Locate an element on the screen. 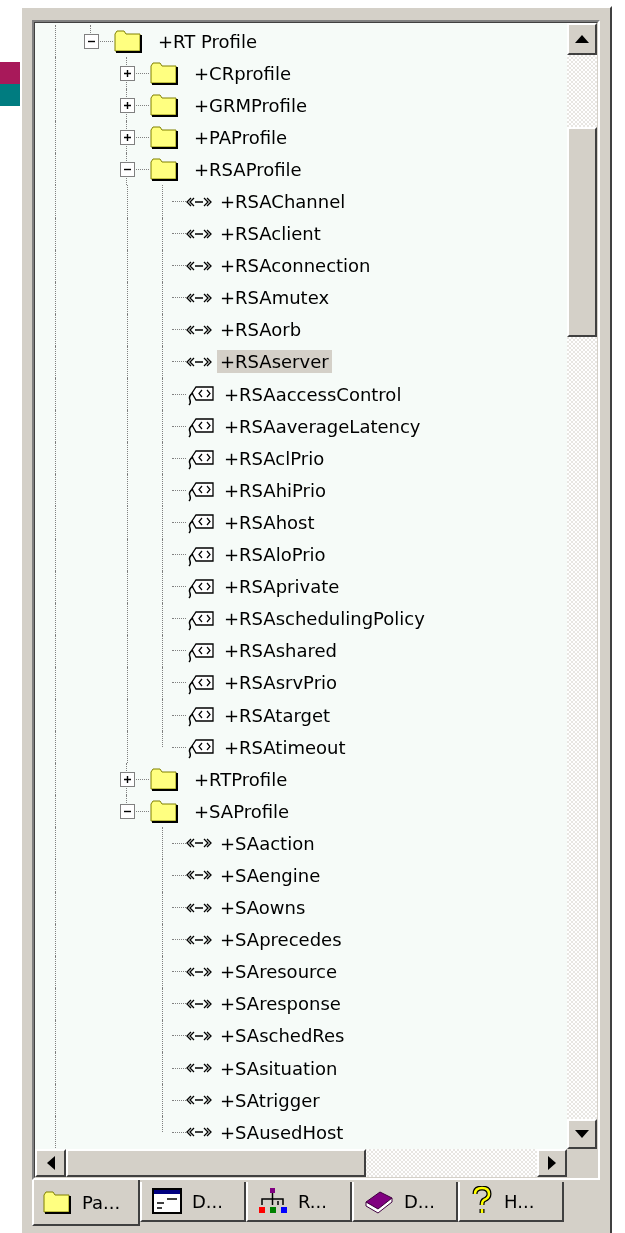  scroll-right-button is located at coordinates (552, 1163).